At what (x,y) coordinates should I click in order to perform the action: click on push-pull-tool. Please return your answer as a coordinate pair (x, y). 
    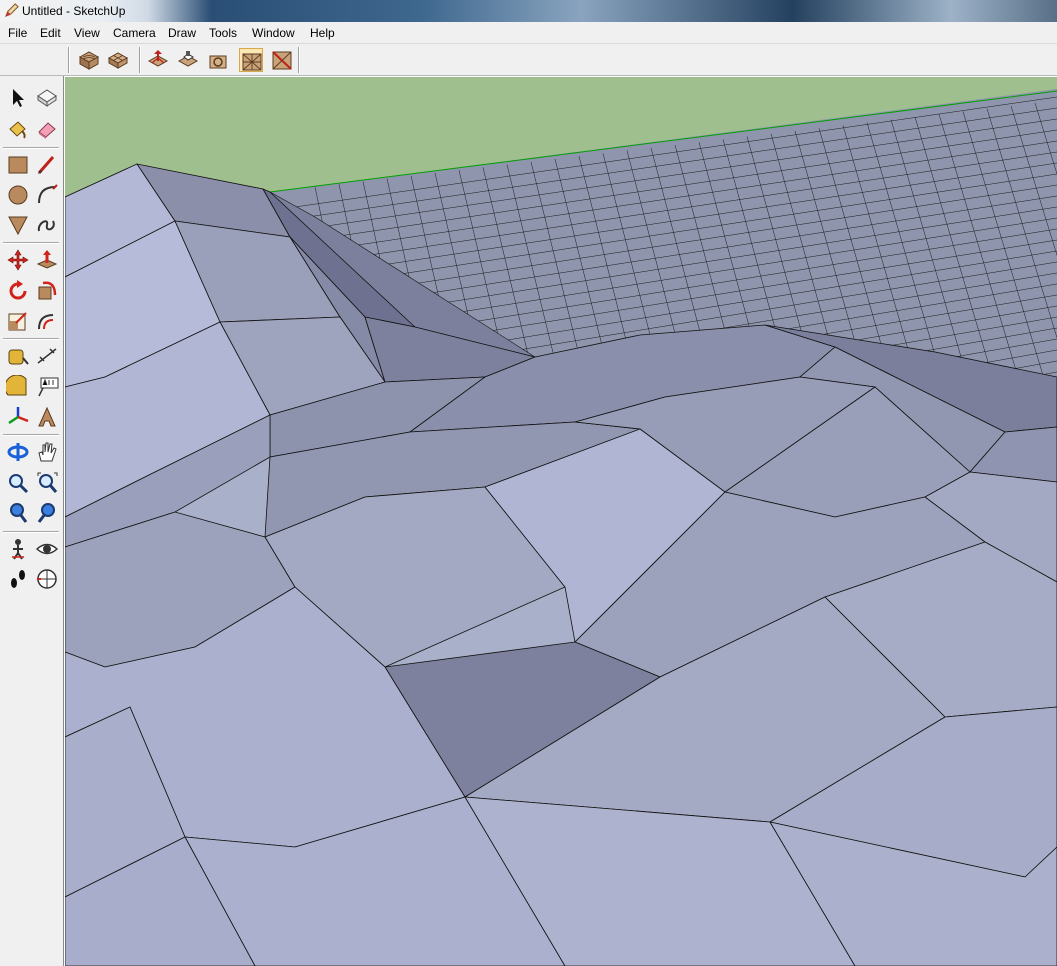
    Looking at the image, I should click on (47, 260).